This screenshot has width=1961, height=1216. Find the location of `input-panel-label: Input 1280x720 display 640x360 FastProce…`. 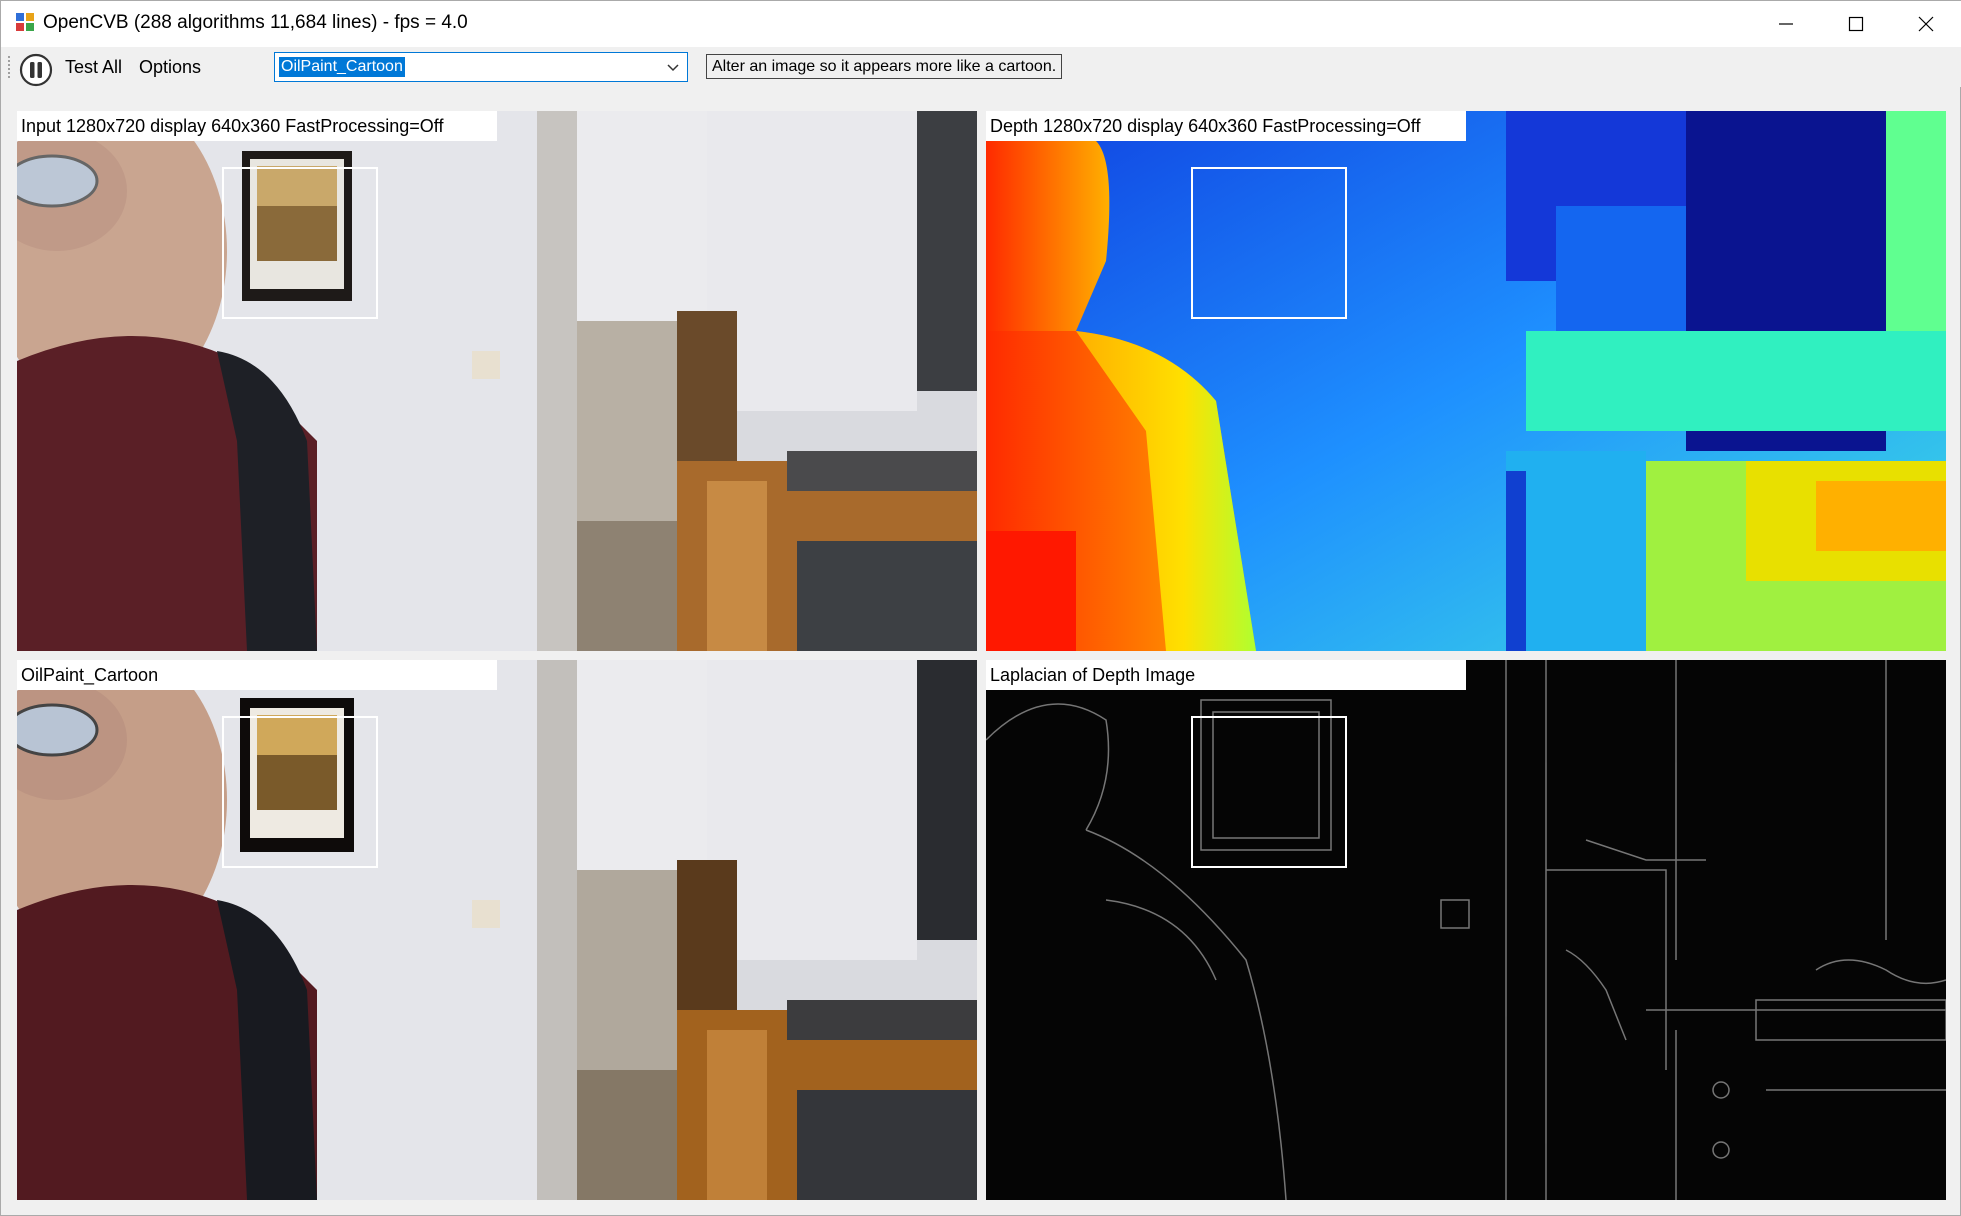

input-panel-label: Input 1280x720 display 640x360 FastProce… is located at coordinates (257, 126).